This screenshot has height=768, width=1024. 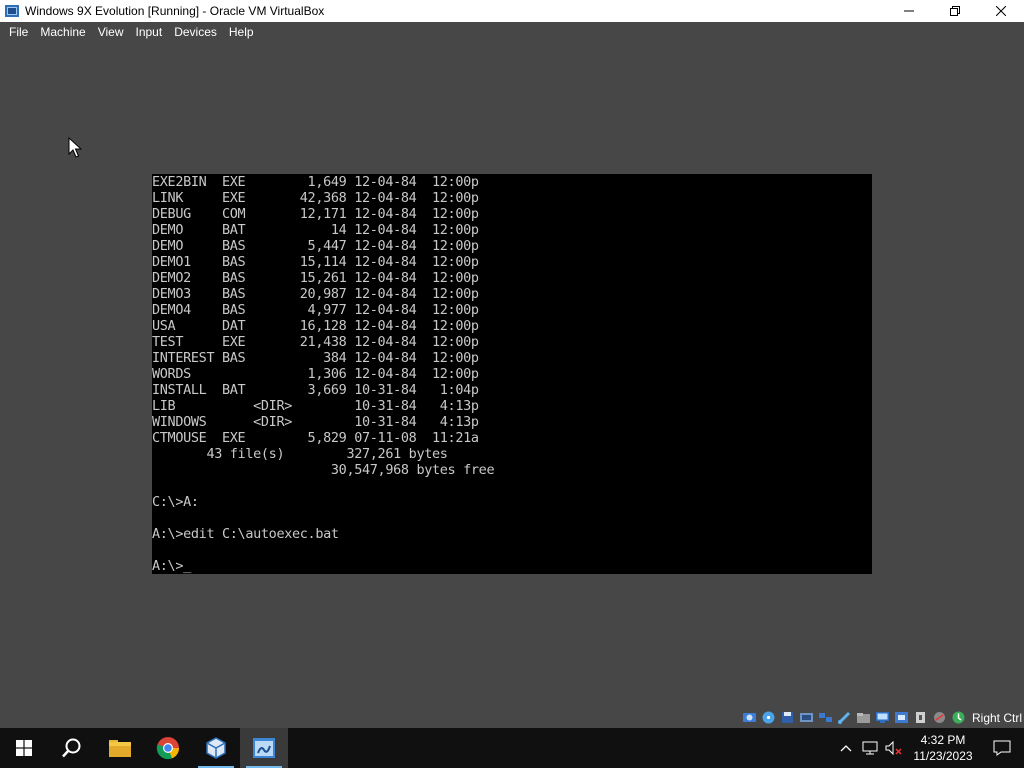 I want to click on notification-icon, so click(x=1002, y=748).